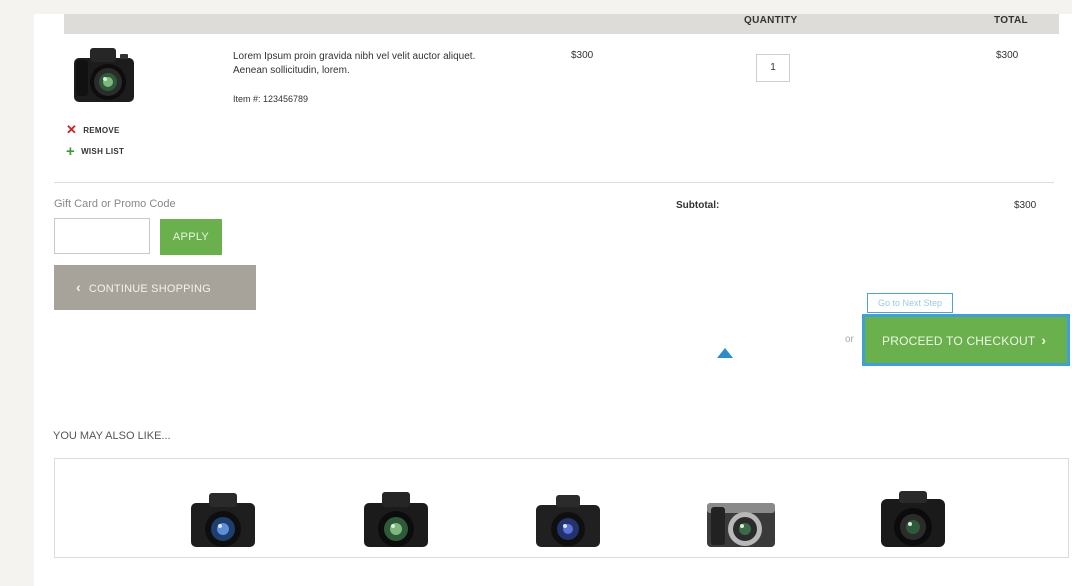 The height and width of the screenshot is (586, 1072). I want to click on continue-shopping-label: CONTINUE SHOPPING, so click(149, 289).